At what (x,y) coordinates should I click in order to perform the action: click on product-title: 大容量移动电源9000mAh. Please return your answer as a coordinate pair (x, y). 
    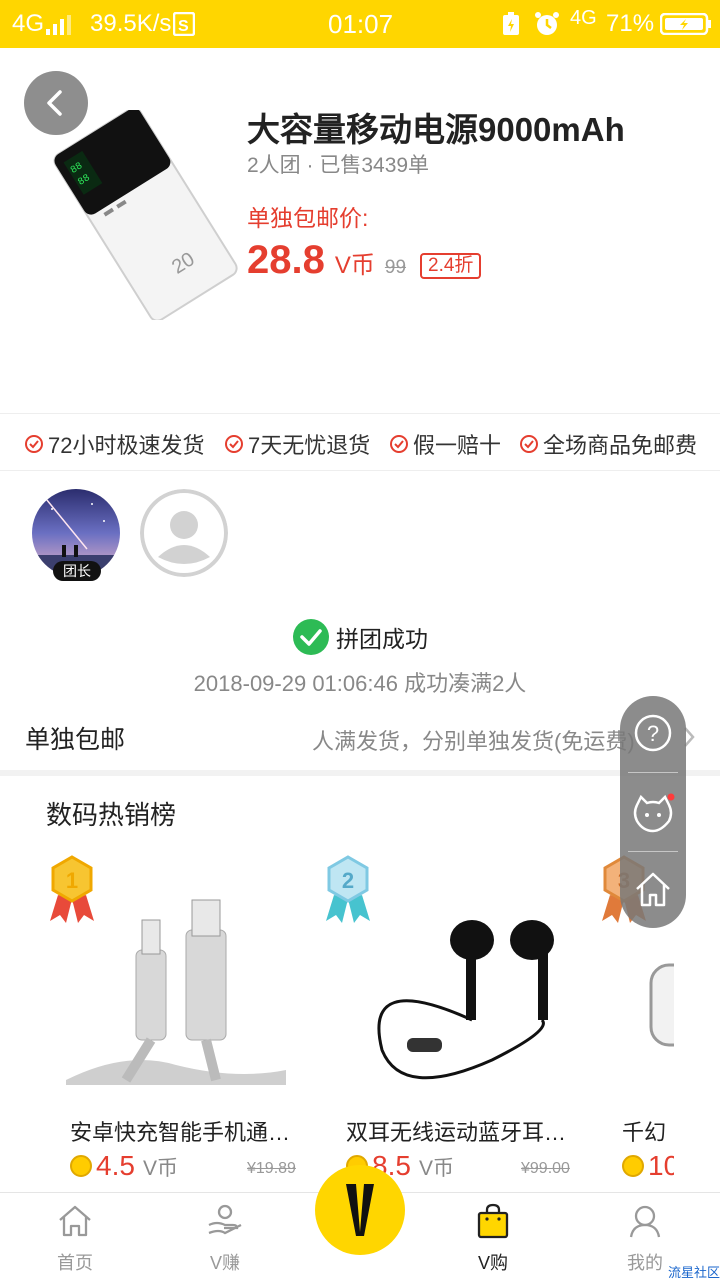
    Looking at the image, I should click on (436, 129).